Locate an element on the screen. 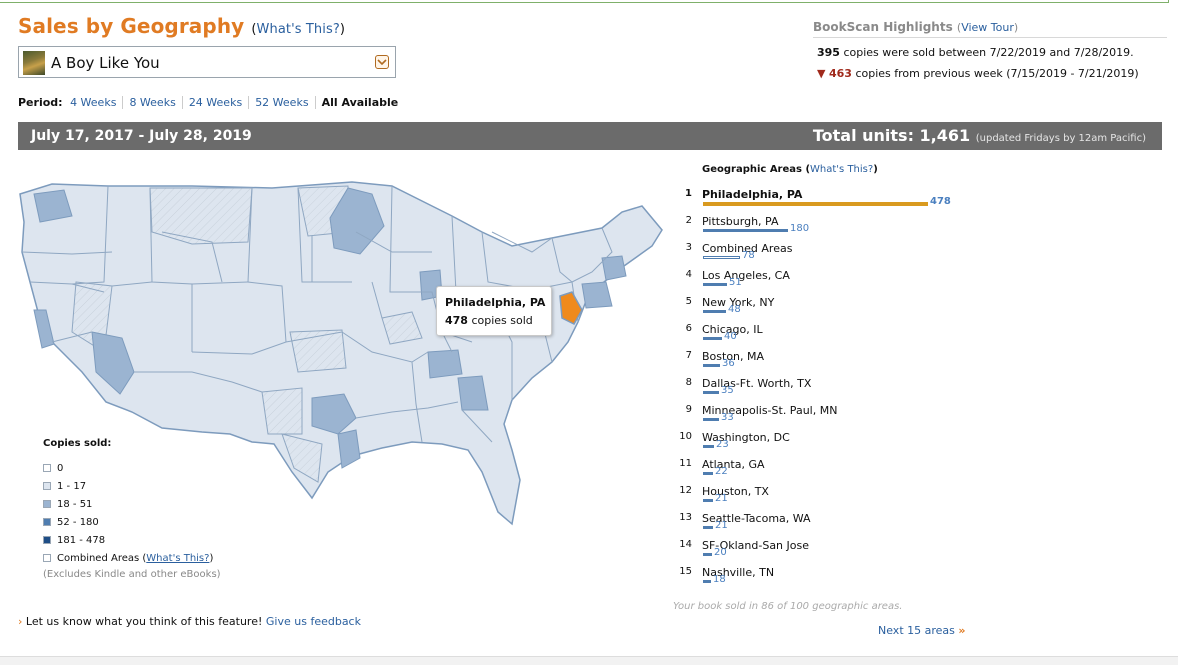  period-8-weeks: 8 Weeks is located at coordinates (152, 102).